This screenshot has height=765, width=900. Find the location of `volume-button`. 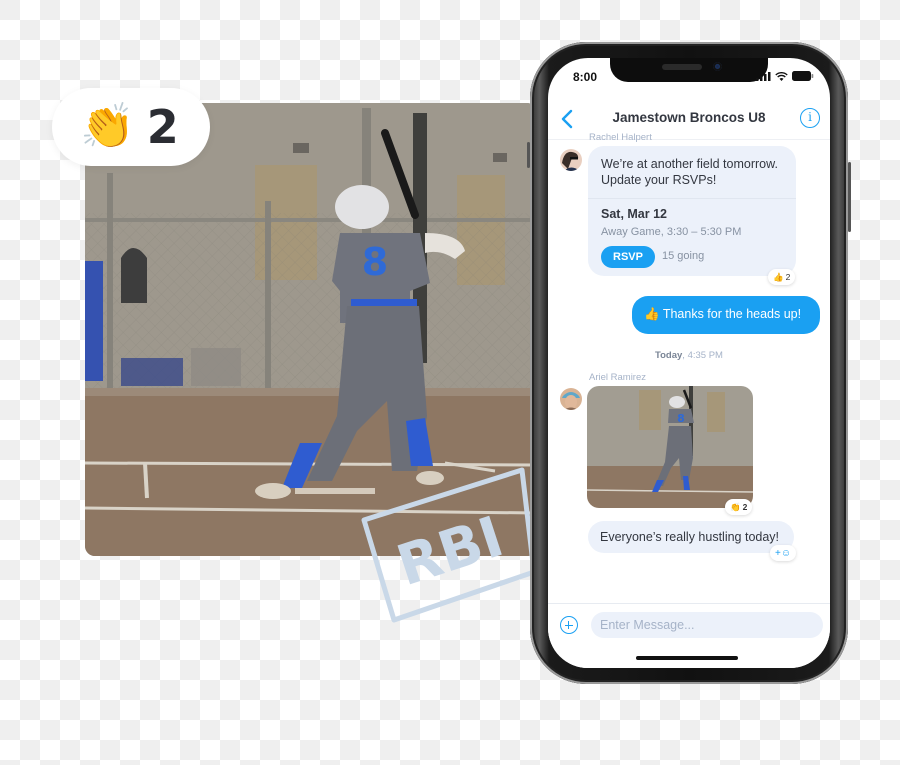

volume-button is located at coordinates (528, 155).